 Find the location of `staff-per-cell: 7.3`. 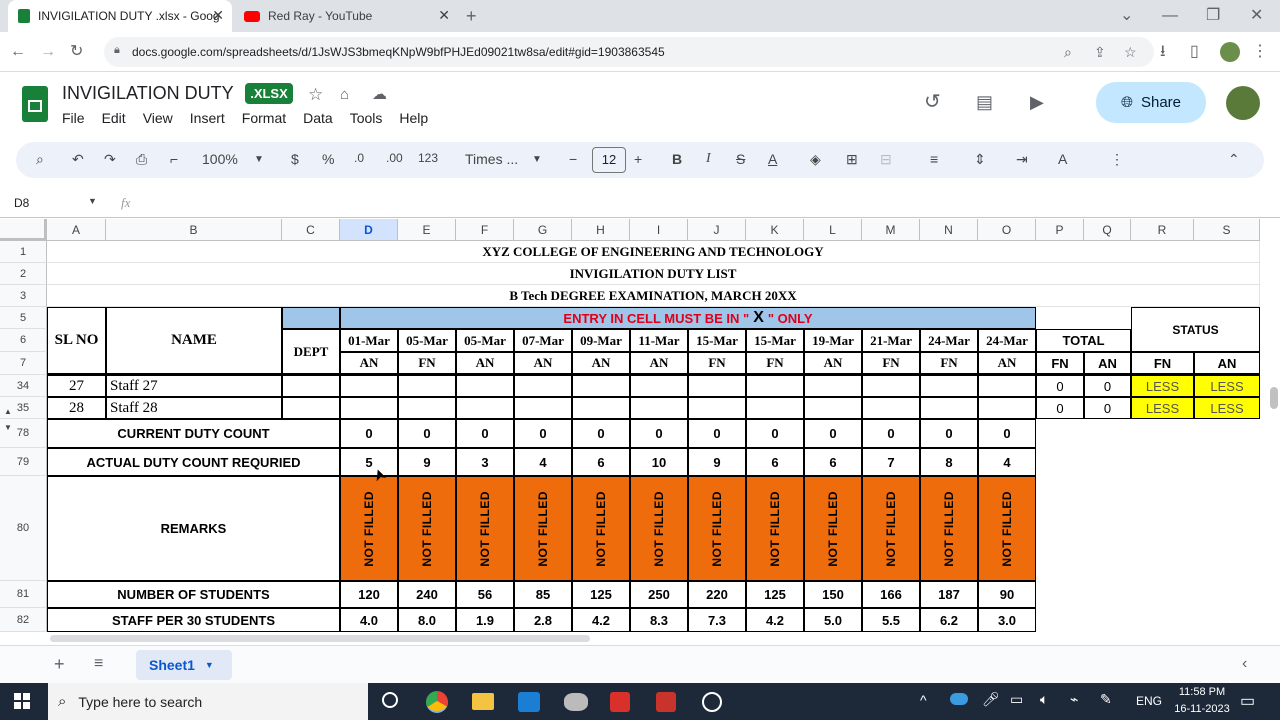

staff-per-cell: 7.3 is located at coordinates (717, 620).